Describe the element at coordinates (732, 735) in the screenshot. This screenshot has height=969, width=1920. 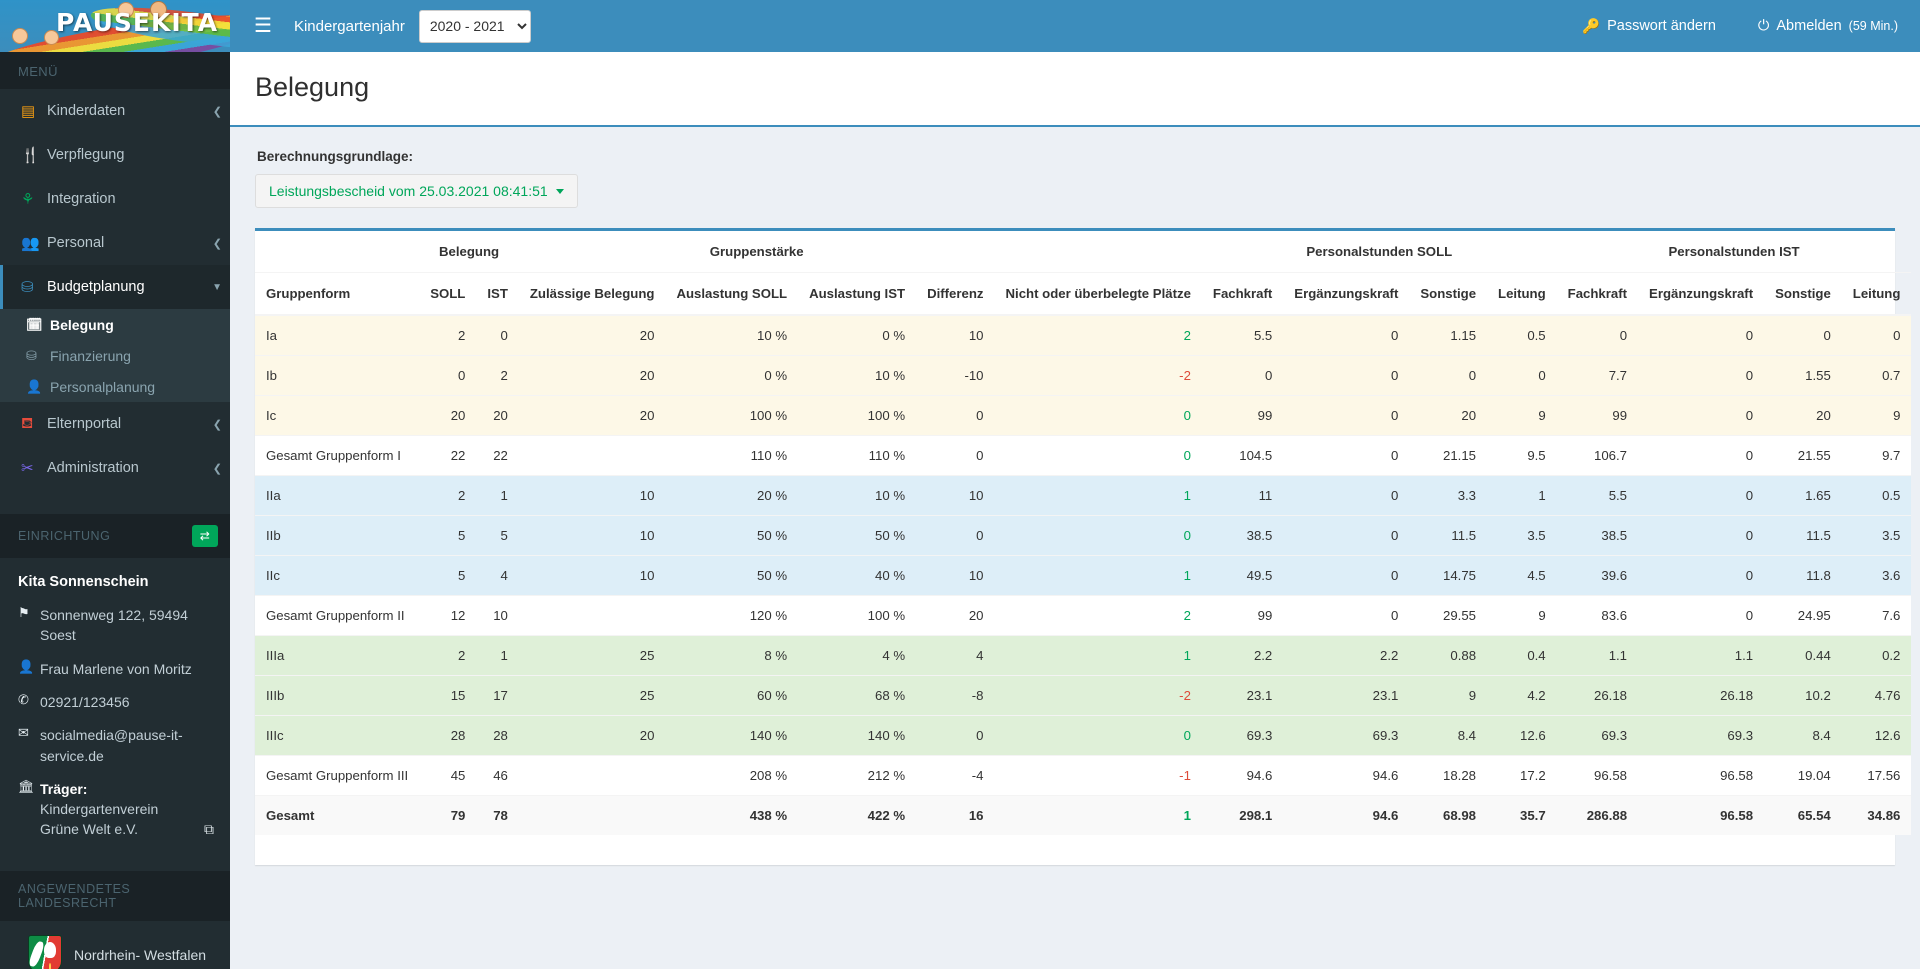
I see `table-cell: 140 %` at that location.